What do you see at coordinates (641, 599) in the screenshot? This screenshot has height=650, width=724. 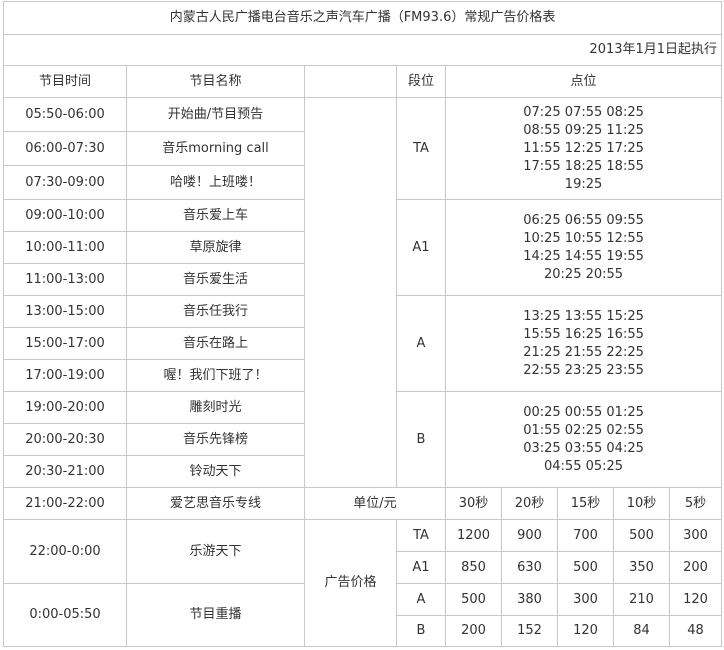 I see `price-cell: 210` at bounding box center [641, 599].